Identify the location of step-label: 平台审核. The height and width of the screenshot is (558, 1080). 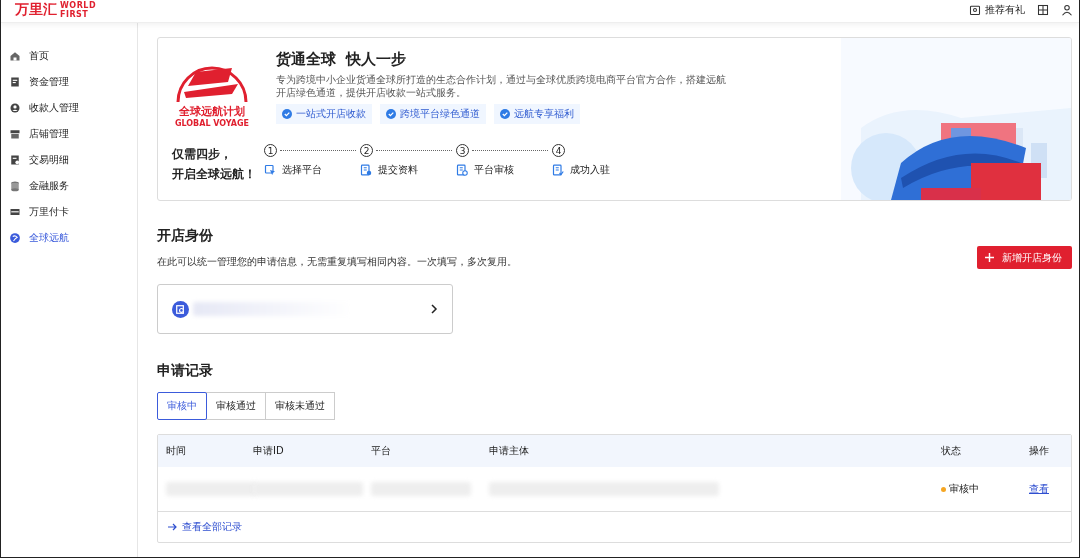
(494, 170).